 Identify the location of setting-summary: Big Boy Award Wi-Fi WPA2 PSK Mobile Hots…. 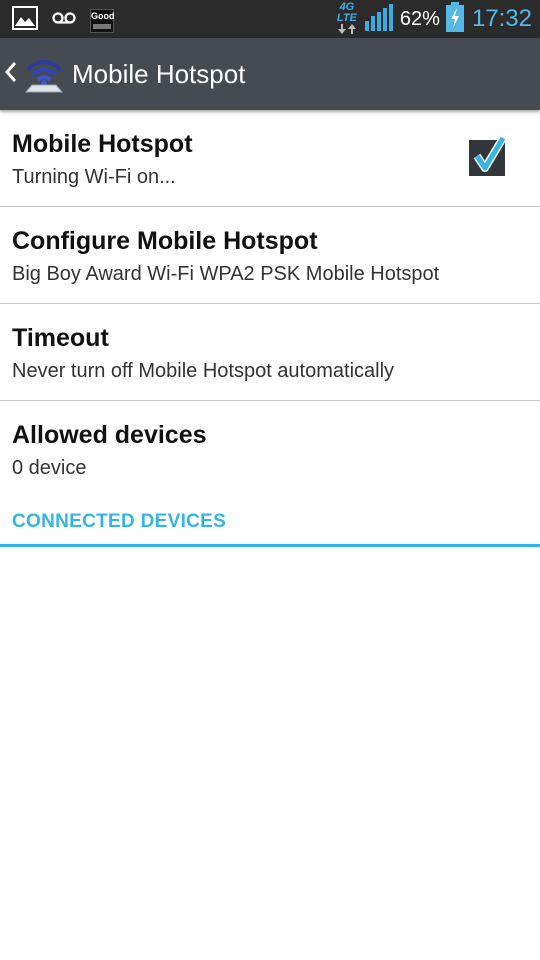
(226, 274).